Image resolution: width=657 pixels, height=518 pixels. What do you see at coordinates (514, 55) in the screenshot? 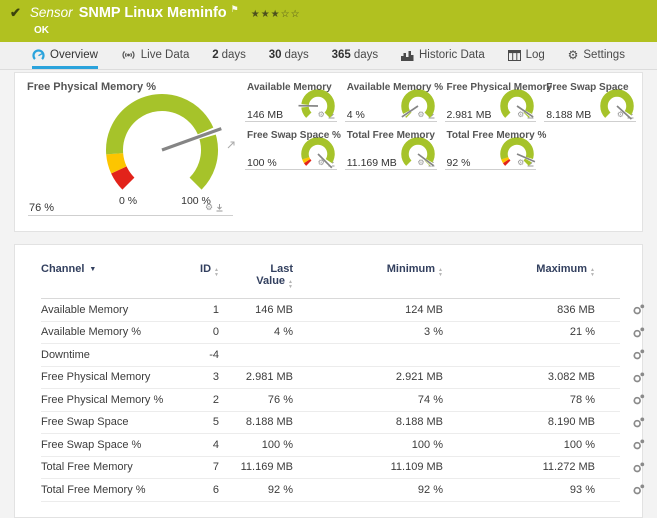
I see `log-icon` at bounding box center [514, 55].